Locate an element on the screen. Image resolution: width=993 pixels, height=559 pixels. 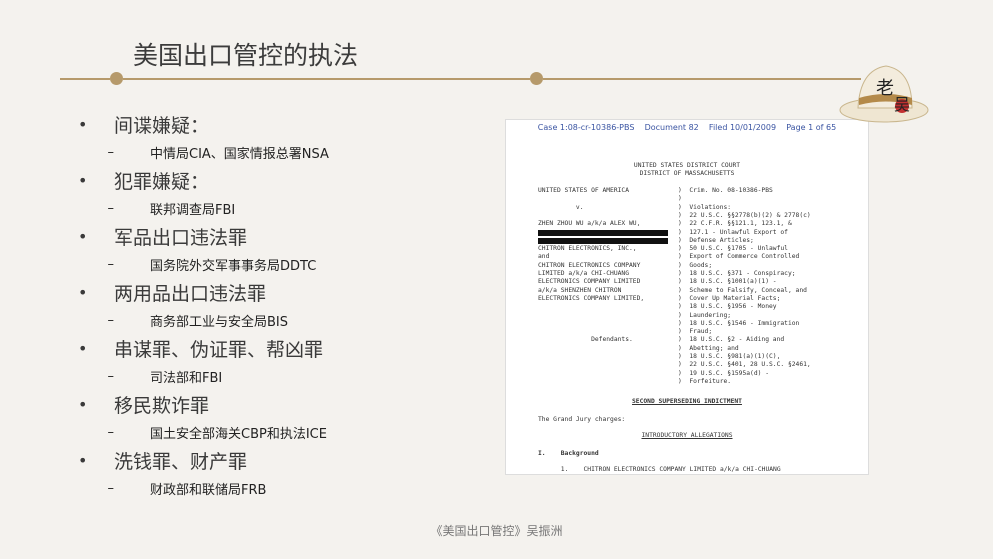
caption-left-line: UNITED STATES OF AMERICA is located at coordinates (583, 190).